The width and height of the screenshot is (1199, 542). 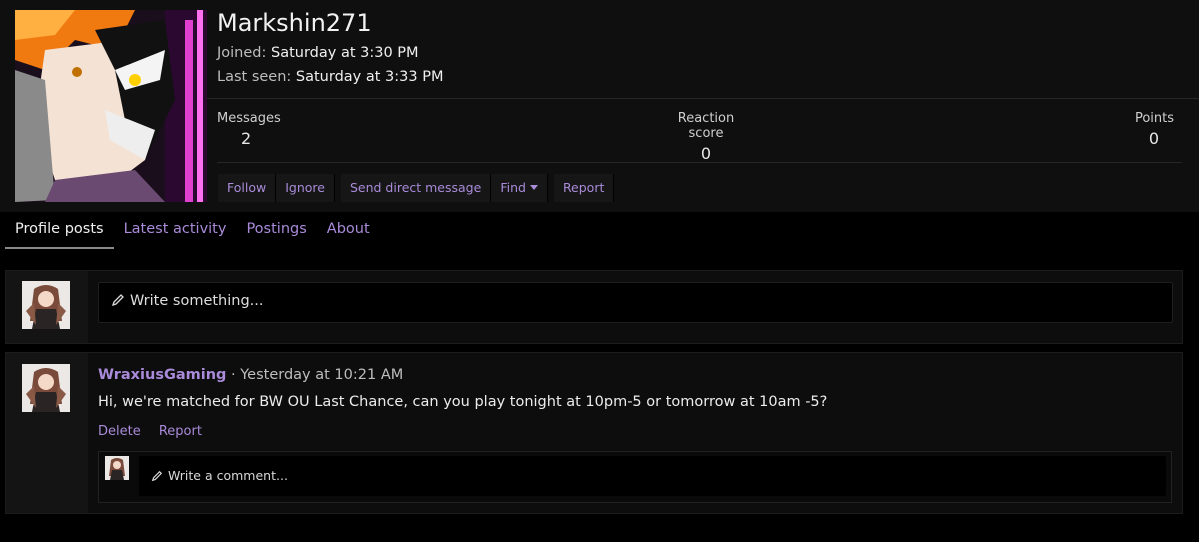 I want to click on comment-user-avatar, so click(x=117, y=468).